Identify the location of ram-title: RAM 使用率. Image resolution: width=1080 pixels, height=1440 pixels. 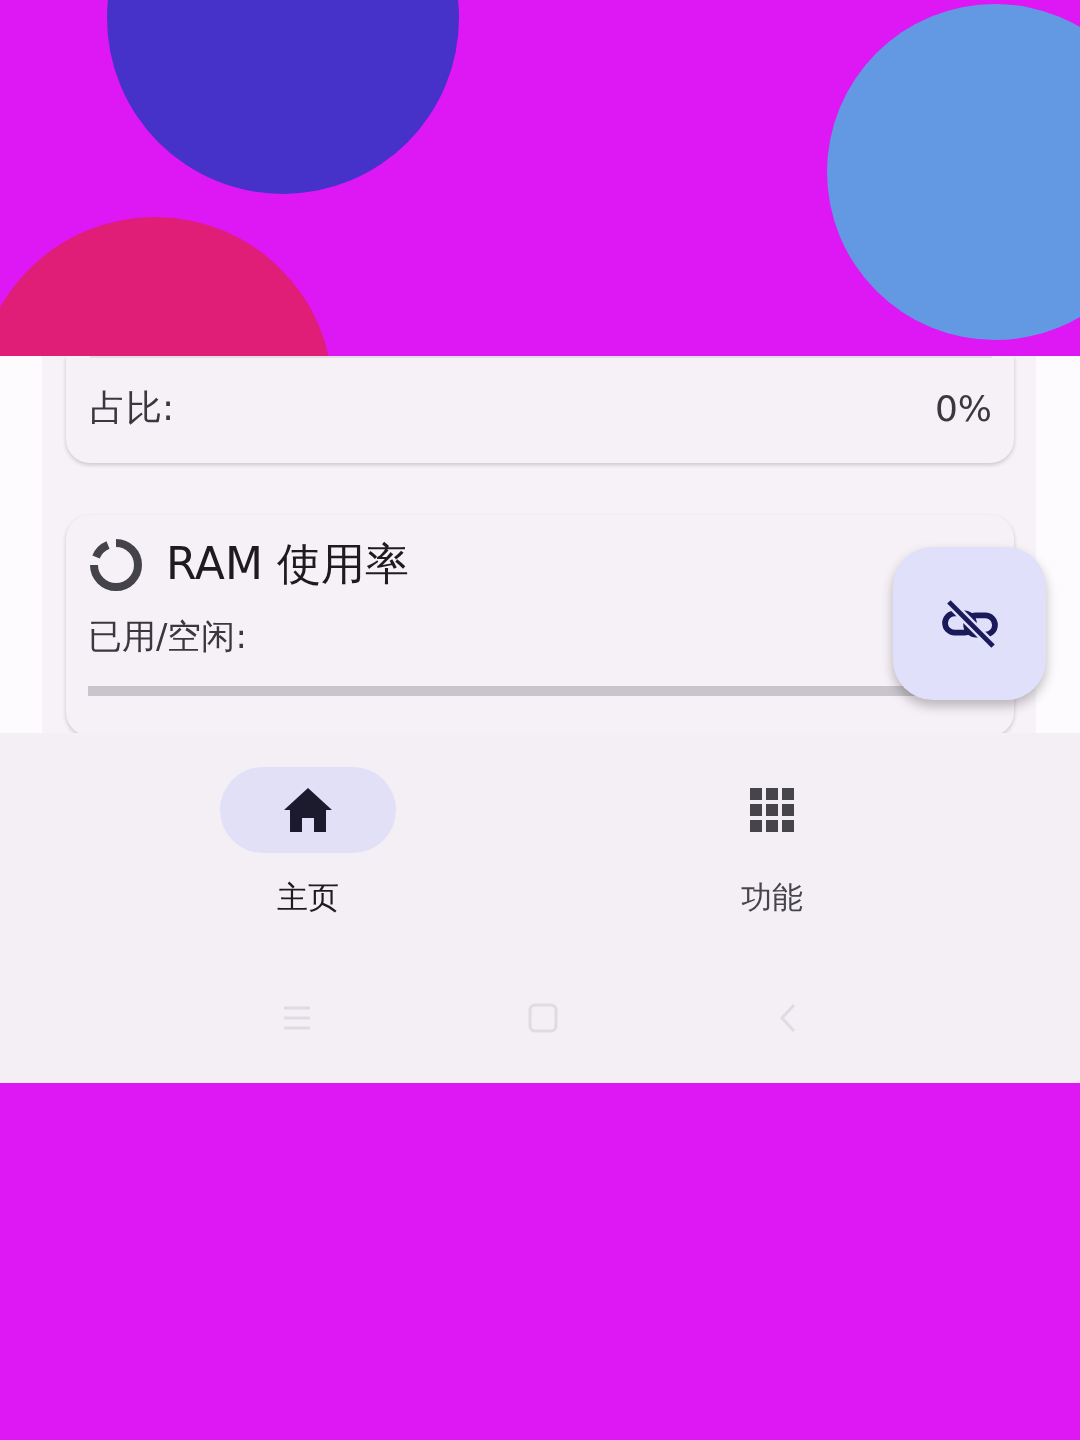
(287, 564).